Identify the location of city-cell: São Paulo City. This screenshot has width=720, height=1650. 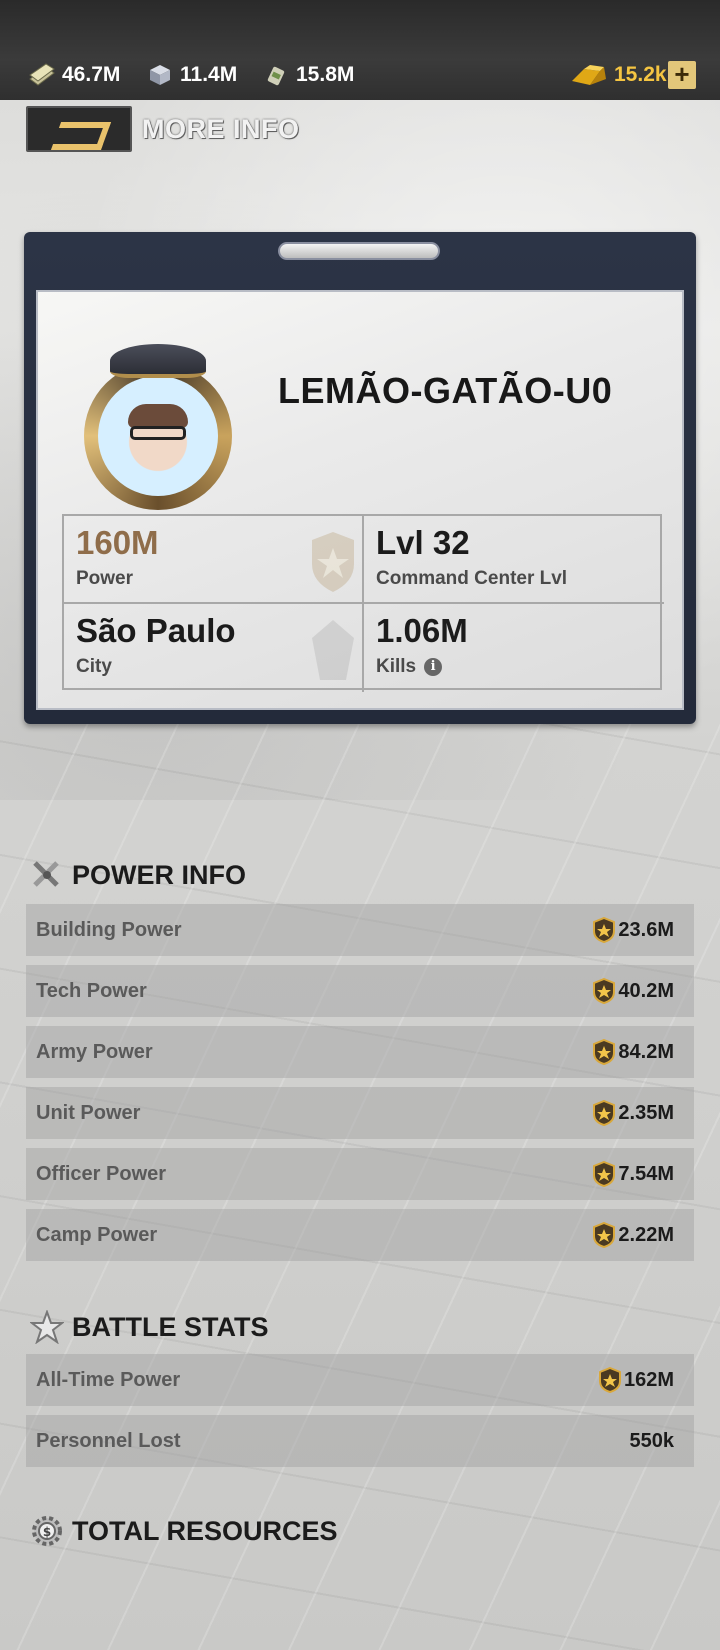
(214, 648).